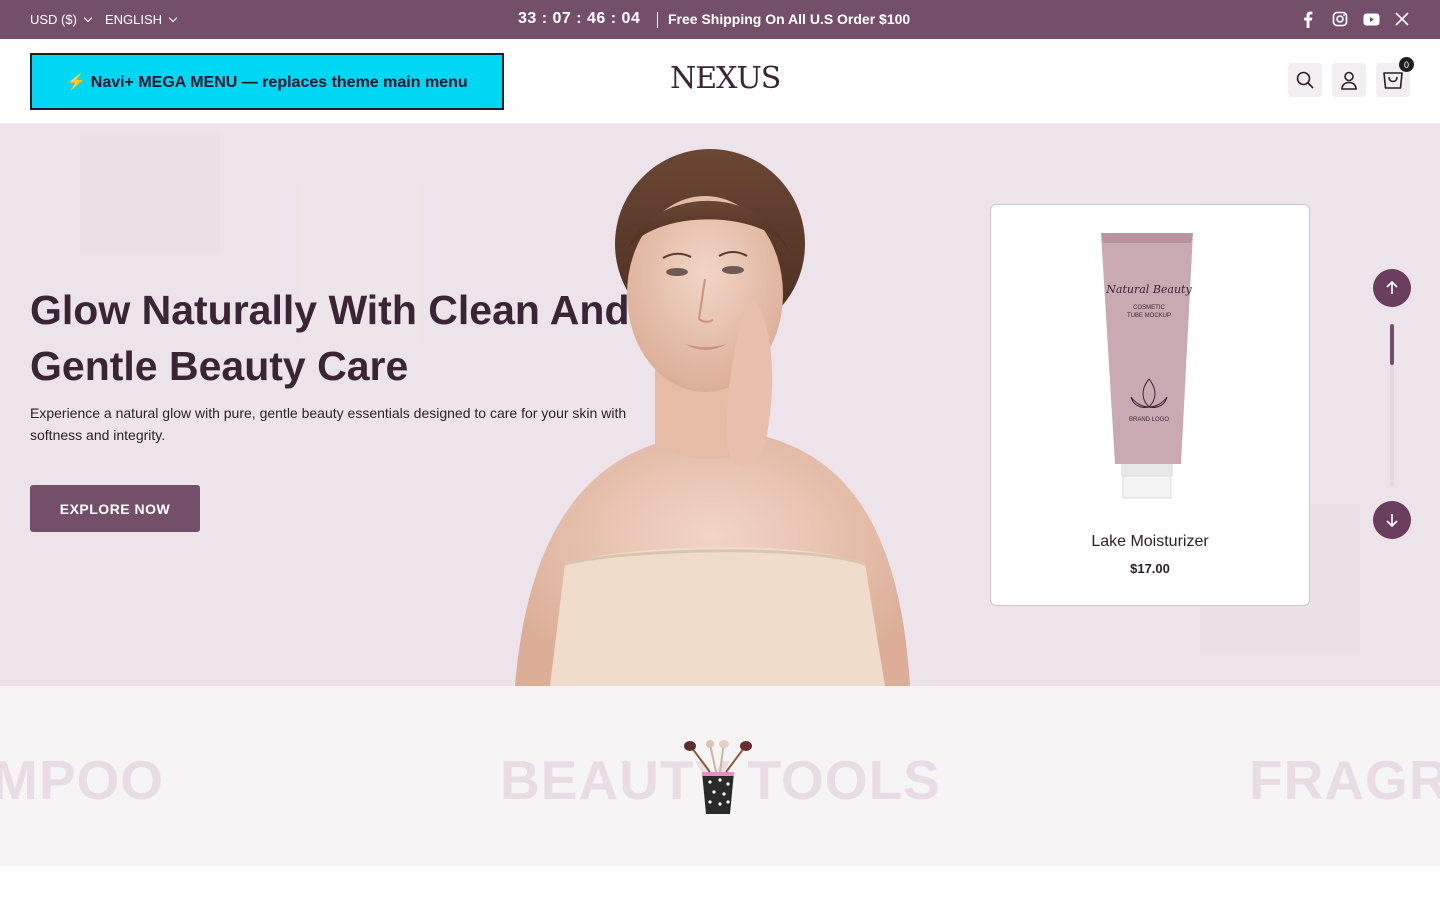  Describe the element at coordinates (1392, 344) in the screenshot. I see `slider-progress-thumb` at that location.